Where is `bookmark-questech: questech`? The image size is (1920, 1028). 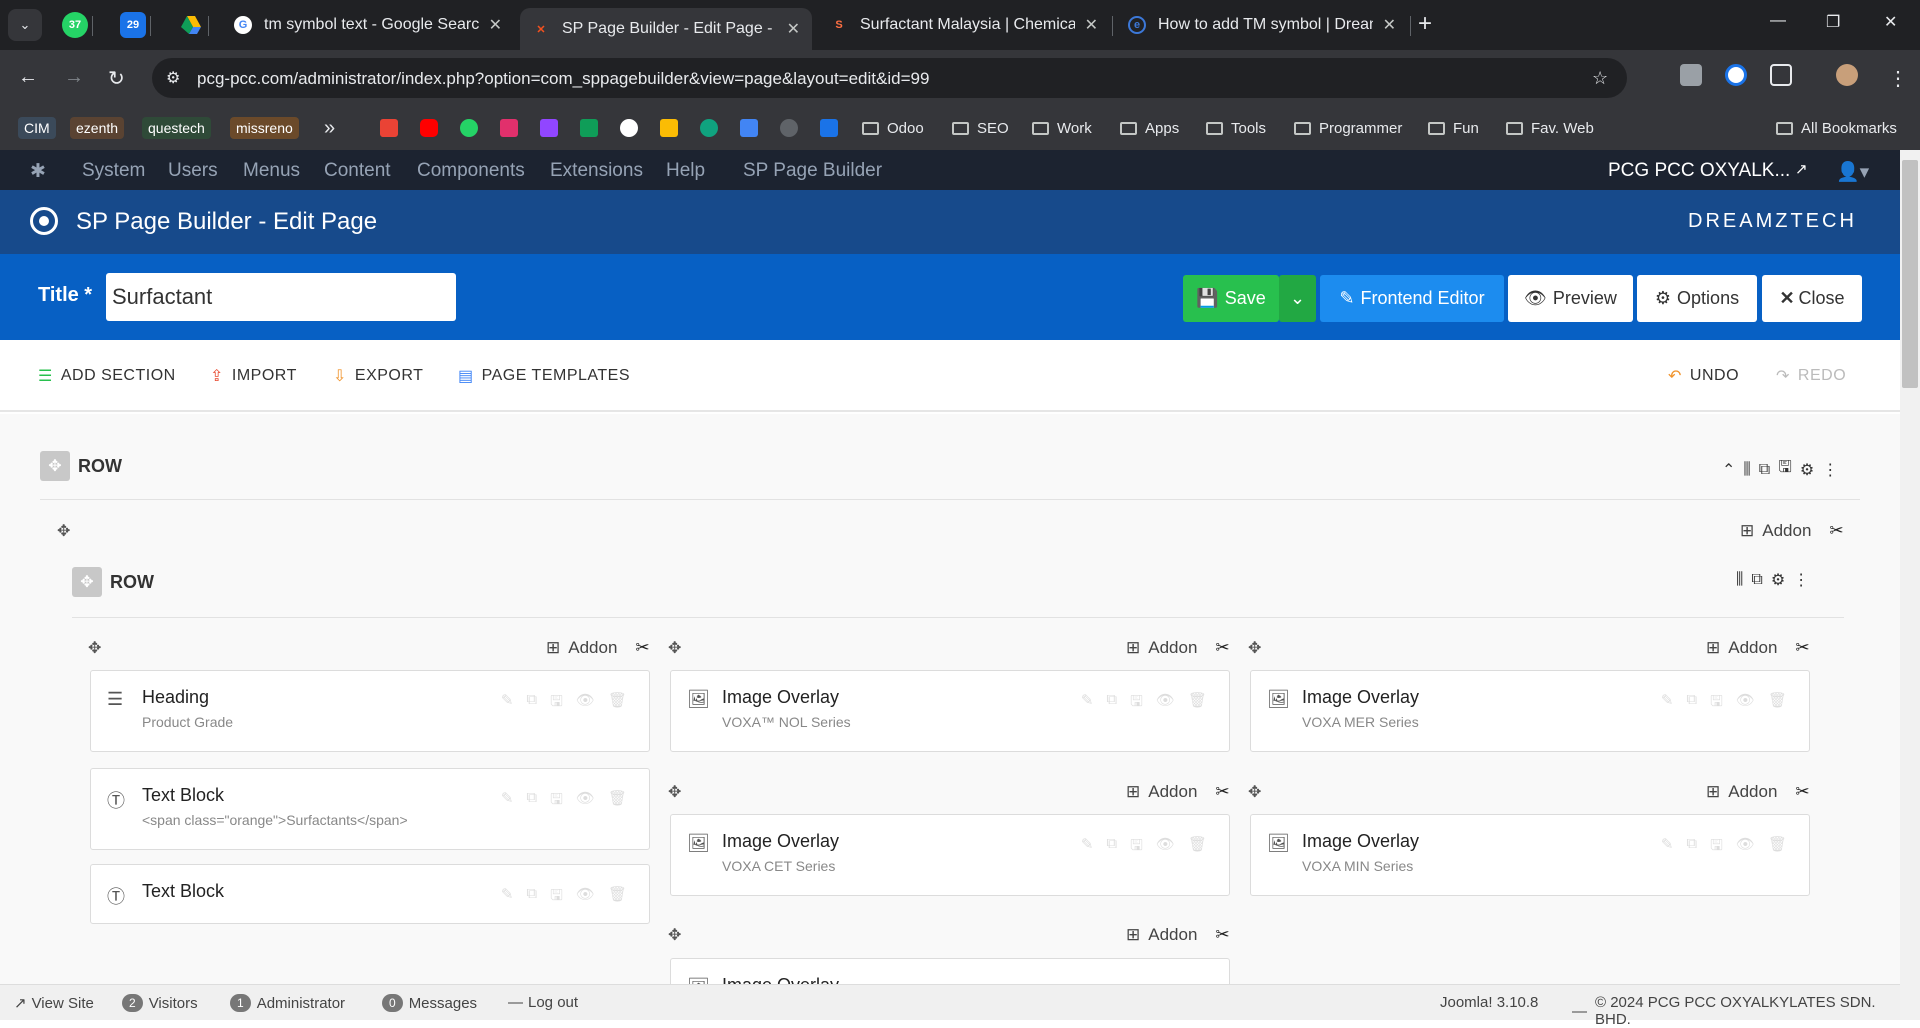
bookmark-questech: questech is located at coordinates (176, 128).